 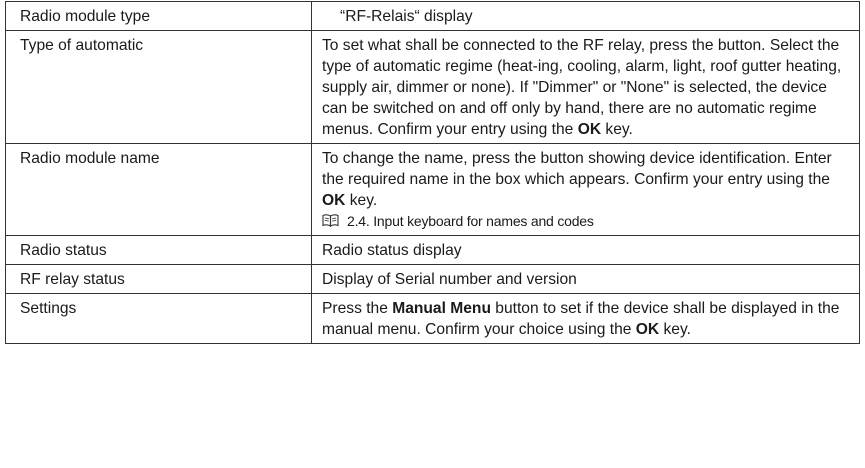 I want to click on description-text: Display of Serial number and version, so click(x=449, y=279).